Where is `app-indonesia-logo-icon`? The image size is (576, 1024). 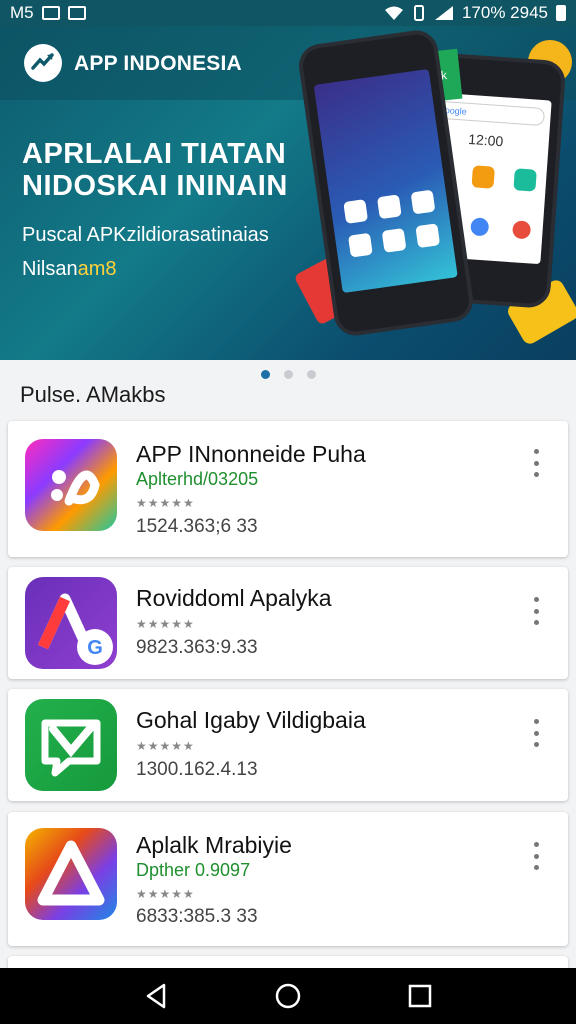 app-indonesia-logo-icon is located at coordinates (43, 63).